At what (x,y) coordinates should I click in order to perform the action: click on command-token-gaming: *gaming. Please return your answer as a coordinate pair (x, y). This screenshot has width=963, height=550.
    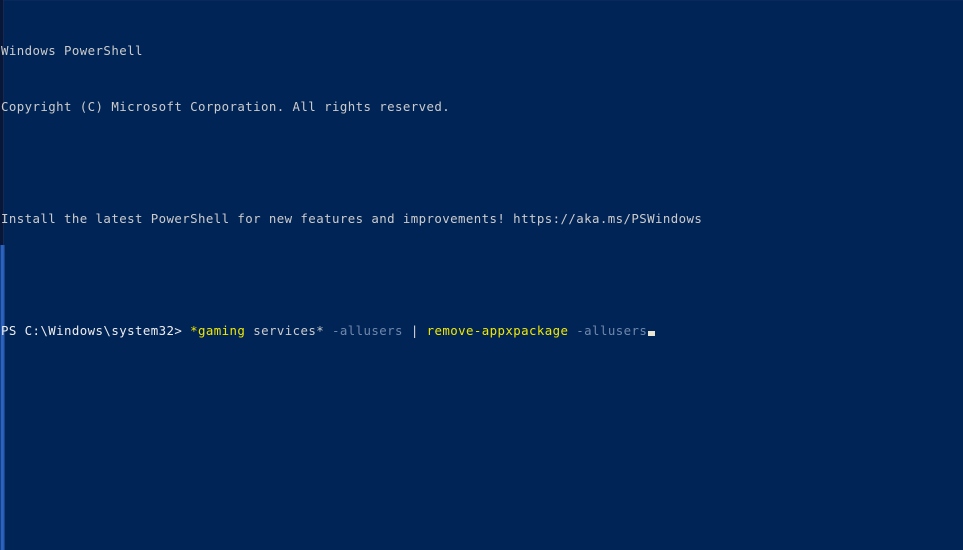
    Looking at the image, I should click on (217, 330).